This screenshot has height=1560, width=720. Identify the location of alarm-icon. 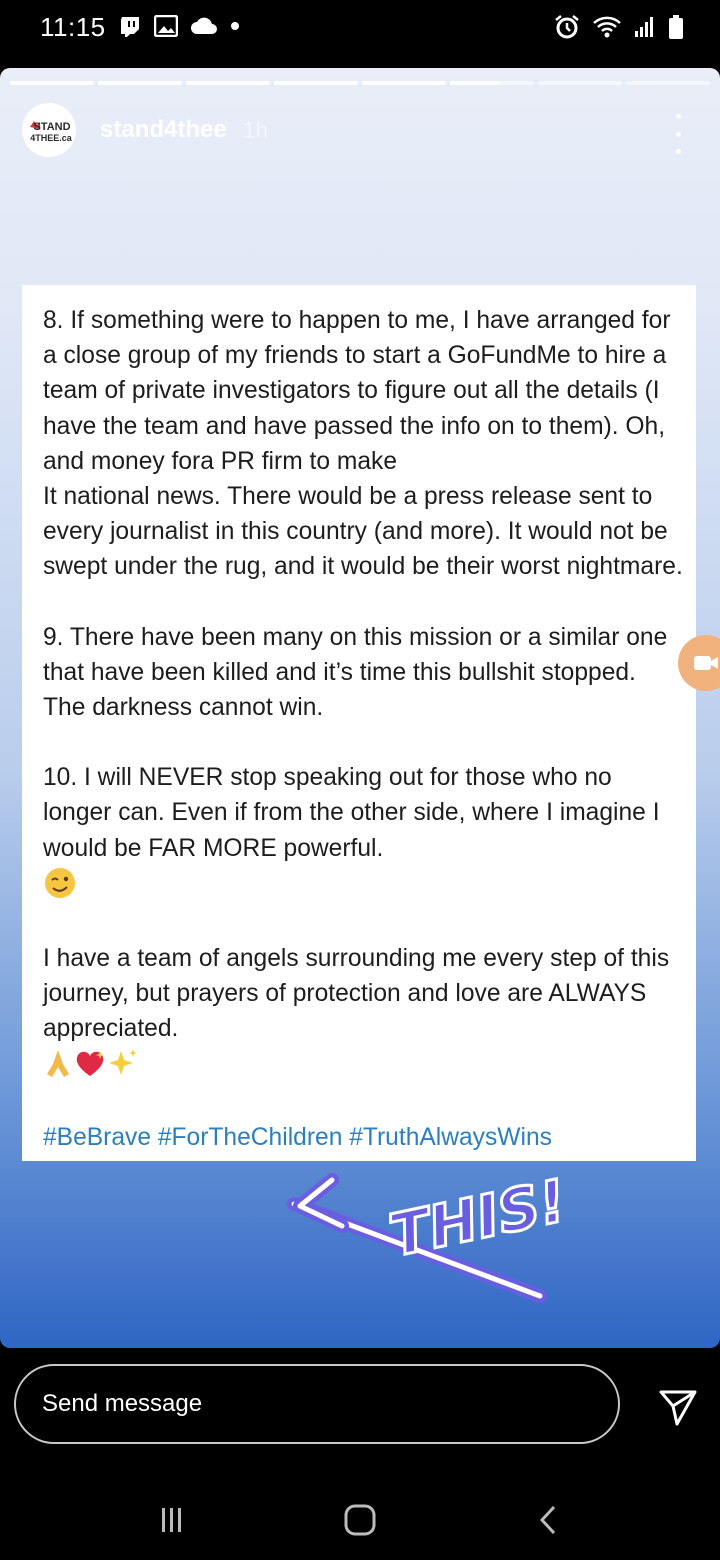
(567, 27).